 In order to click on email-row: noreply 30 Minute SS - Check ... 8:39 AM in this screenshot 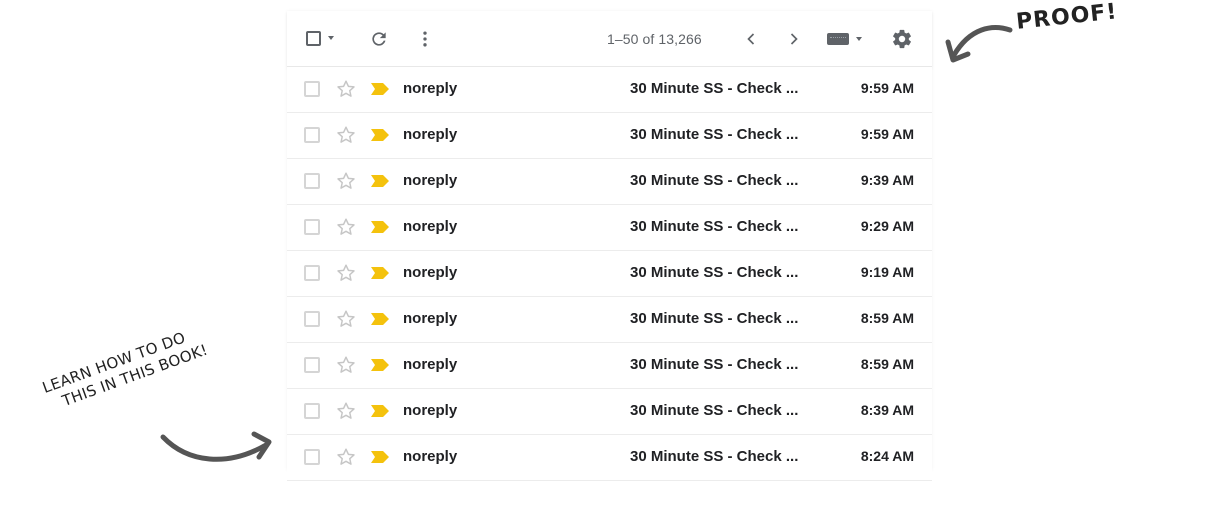, I will do `click(609, 412)`.